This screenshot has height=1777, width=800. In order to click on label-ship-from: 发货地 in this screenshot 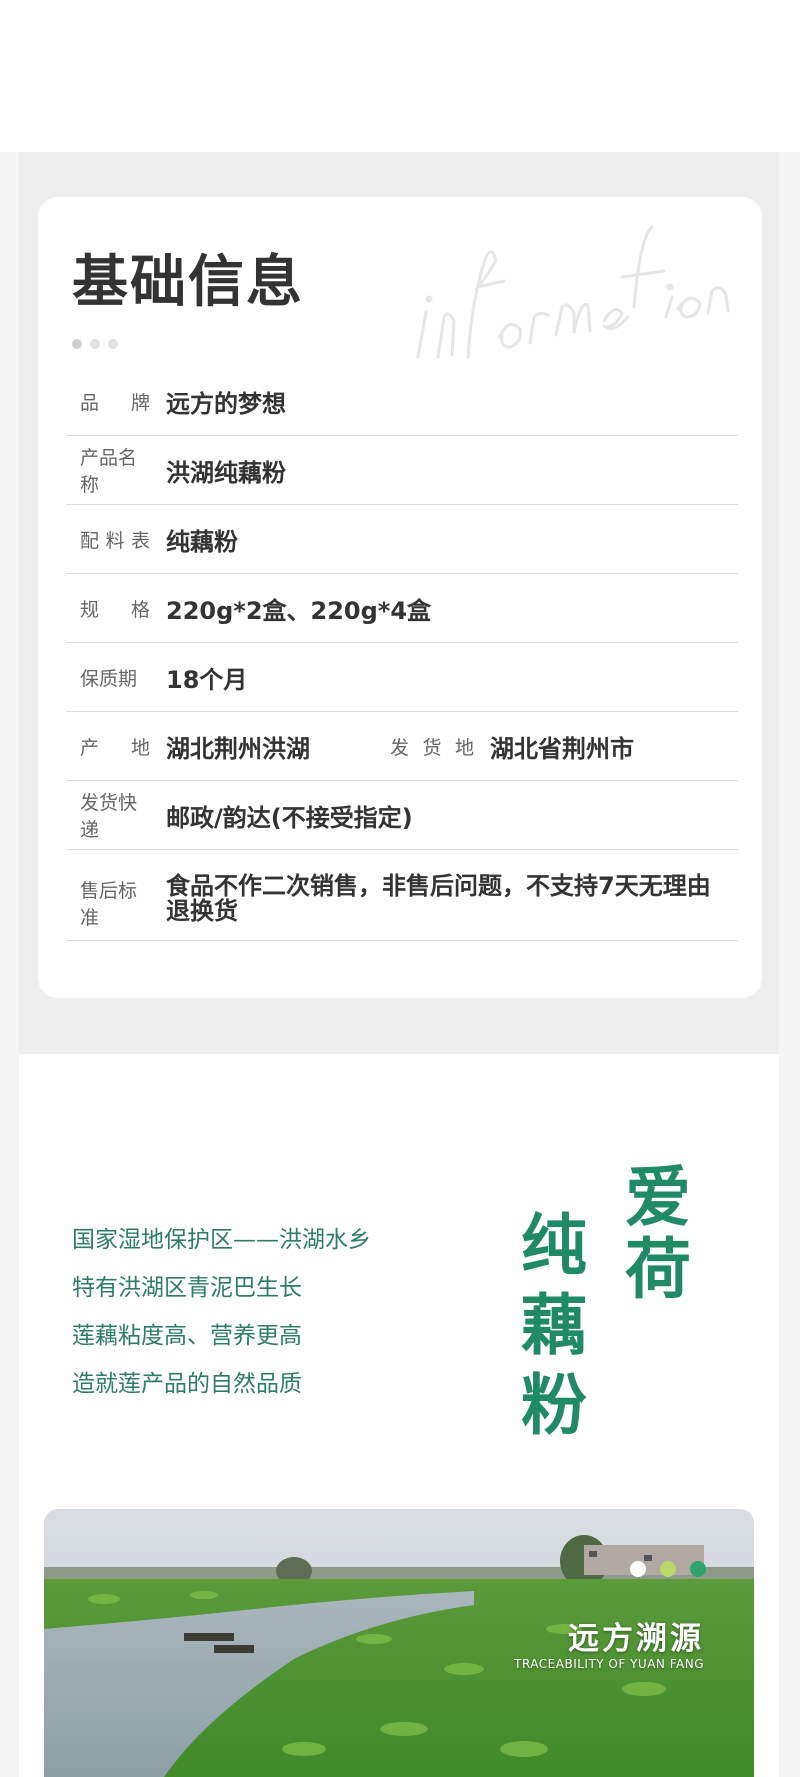, I will do `click(432, 747)`.